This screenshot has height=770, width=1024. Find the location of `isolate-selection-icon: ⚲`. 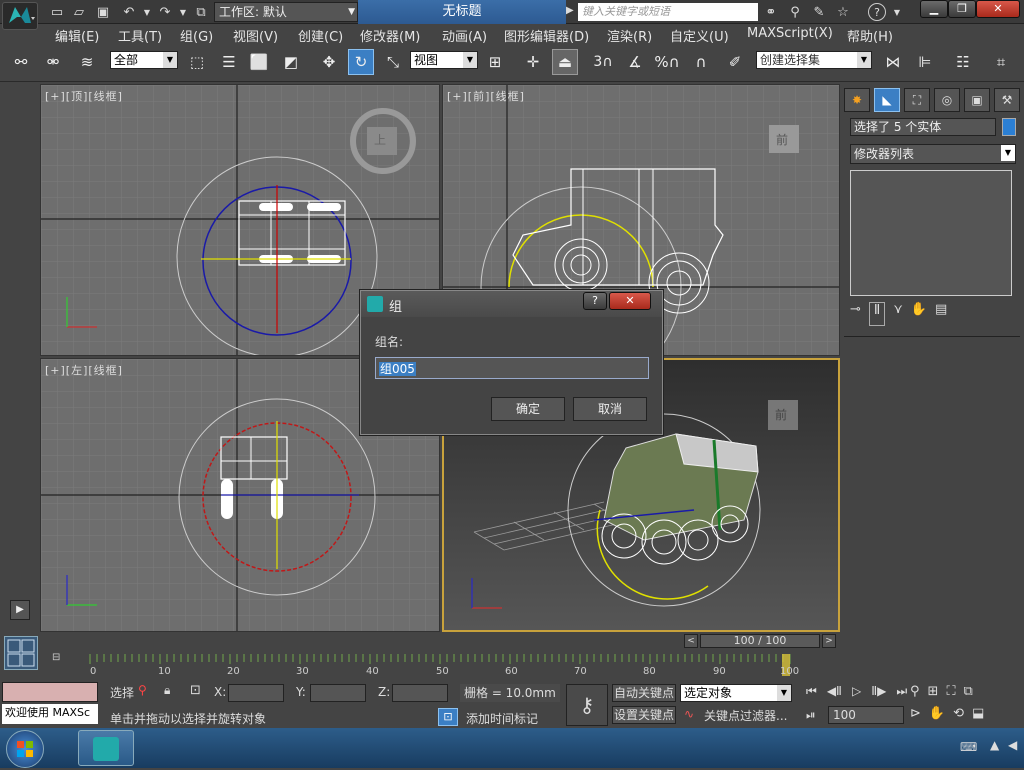

isolate-selection-icon: ⚲ is located at coordinates (142, 690).